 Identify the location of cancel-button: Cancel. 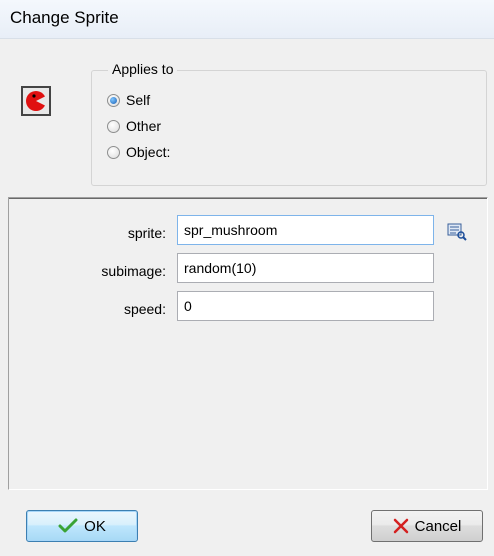
(427, 526).